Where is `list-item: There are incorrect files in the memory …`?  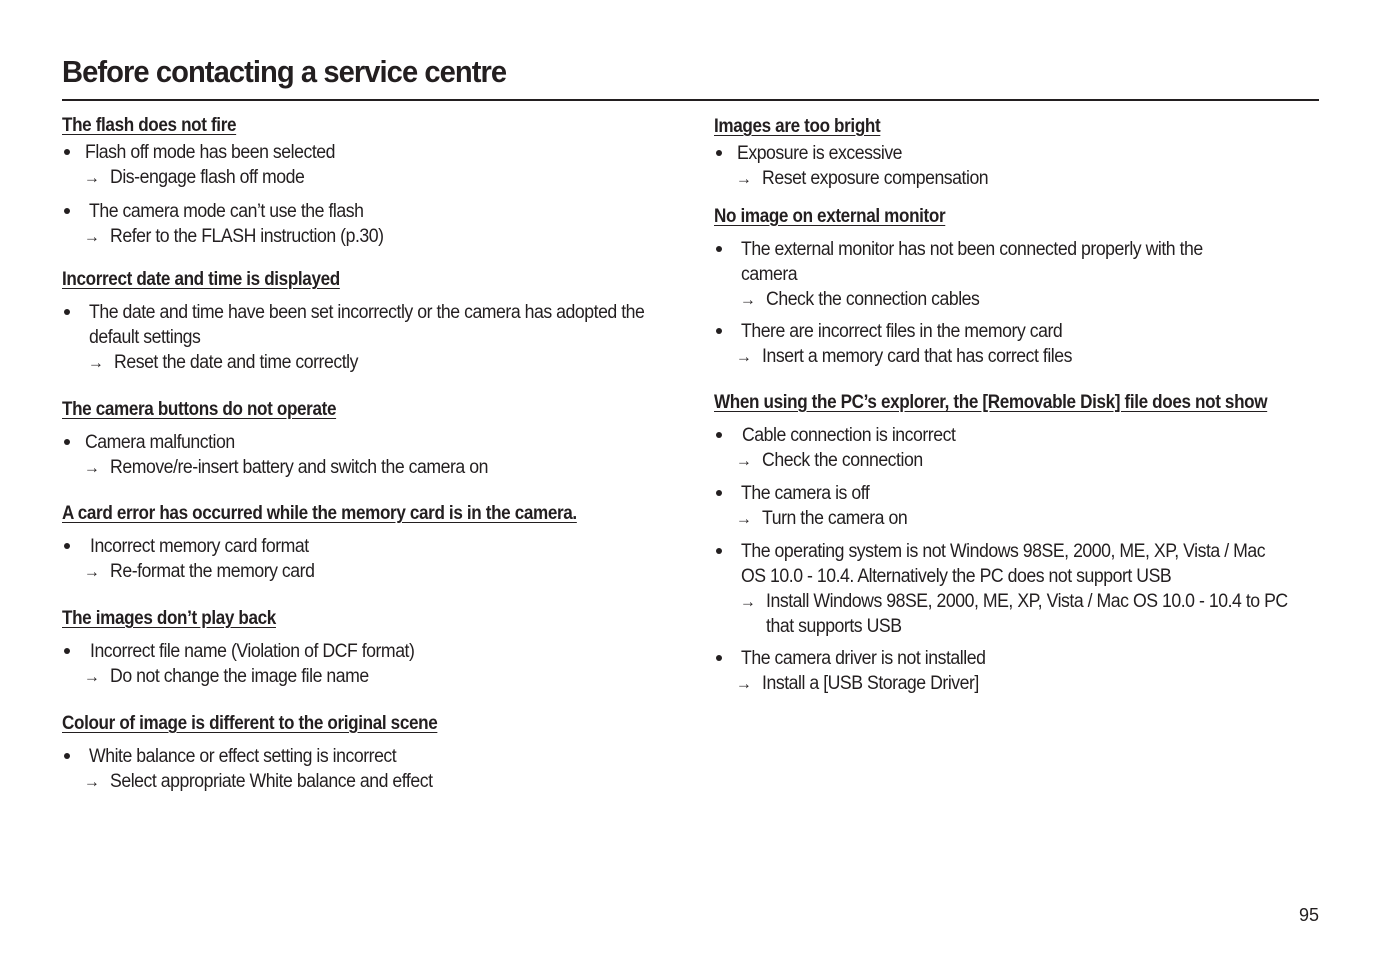 list-item: There are incorrect files in the memory … is located at coordinates (1019, 344).